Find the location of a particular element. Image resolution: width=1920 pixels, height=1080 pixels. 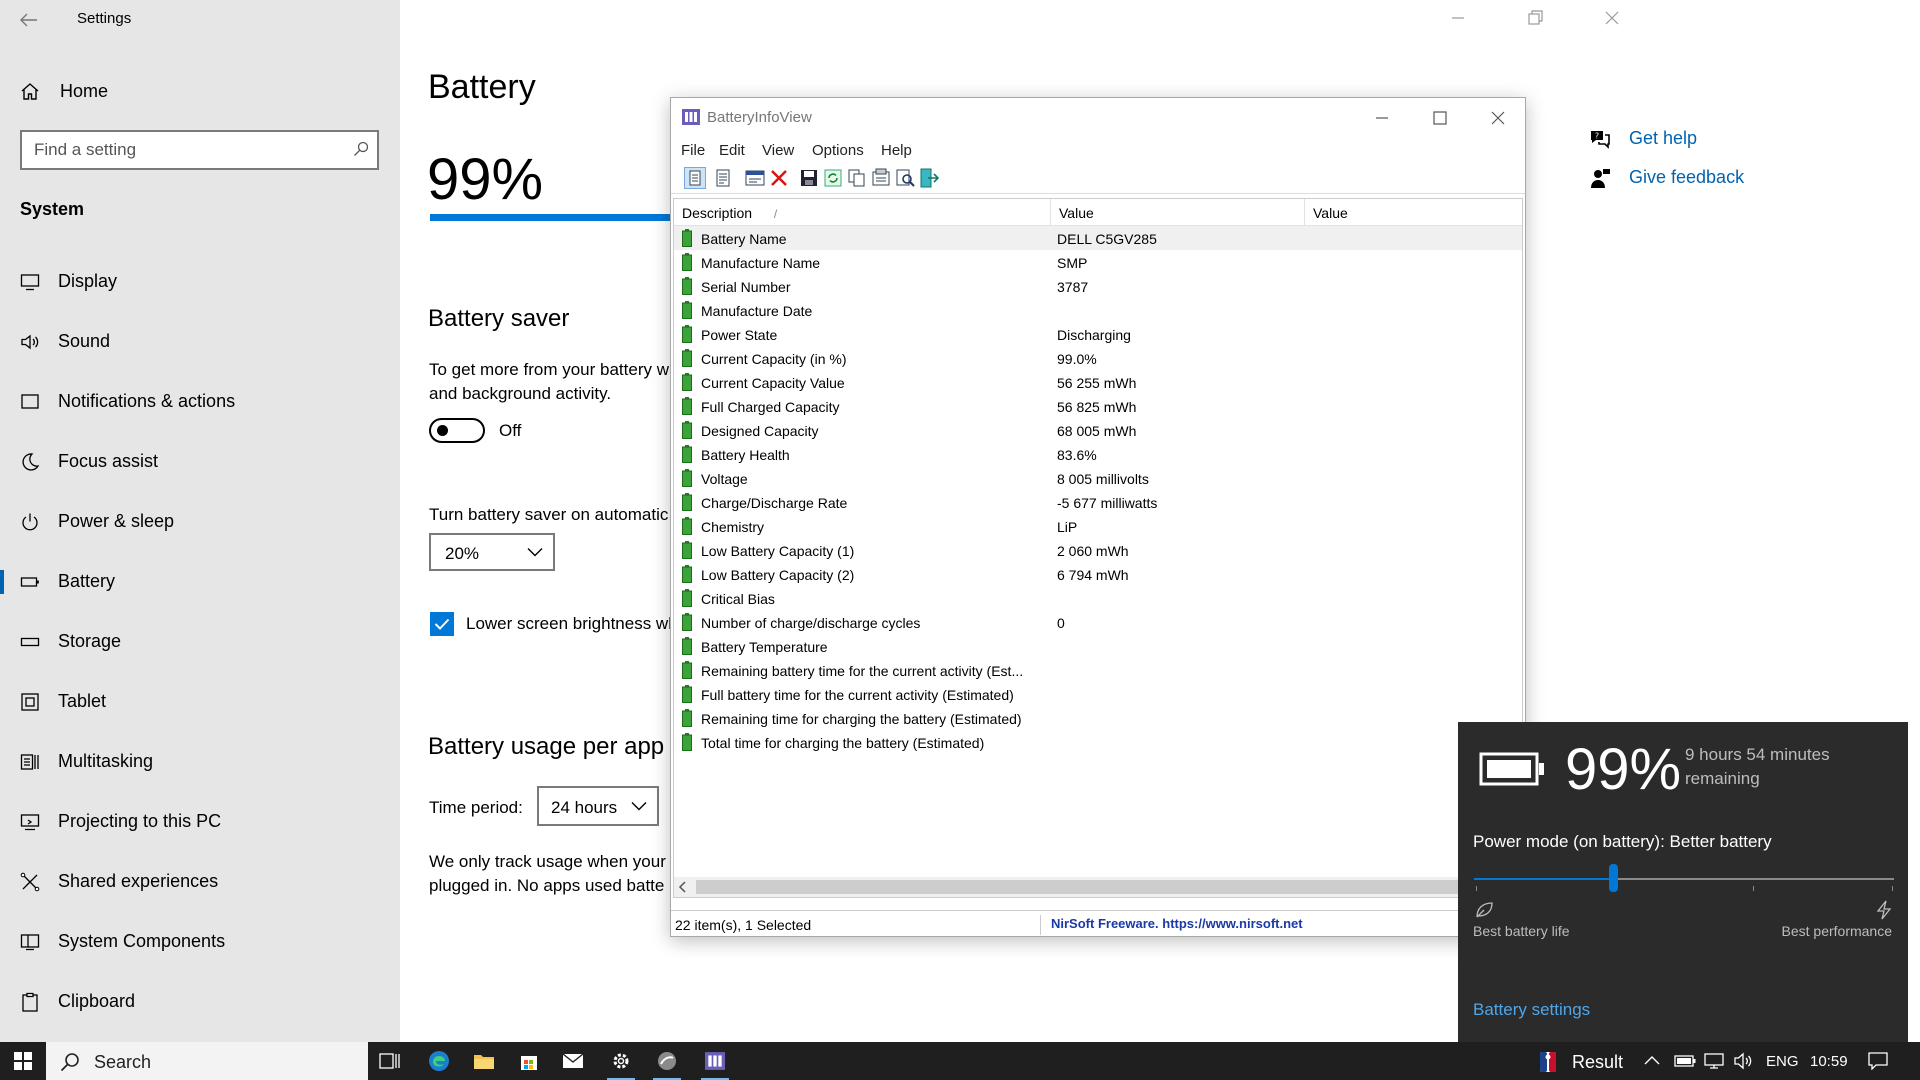

exit-icon is located at coordinates (929, 178).